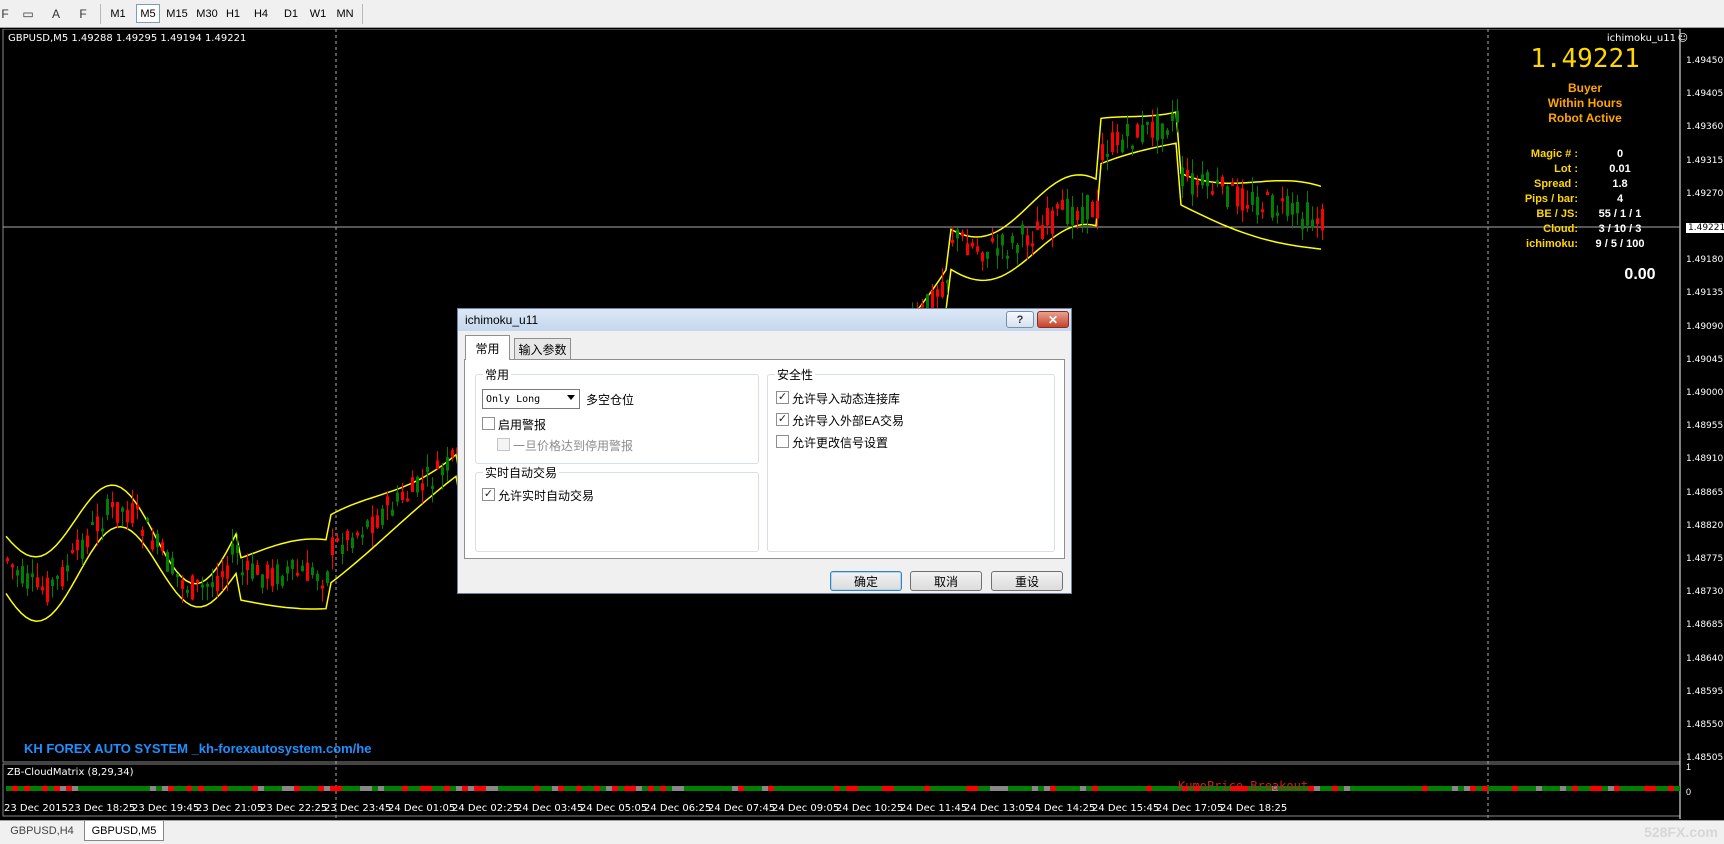  I want to click on timeframe-h1-button: H1, so click(233, 13).